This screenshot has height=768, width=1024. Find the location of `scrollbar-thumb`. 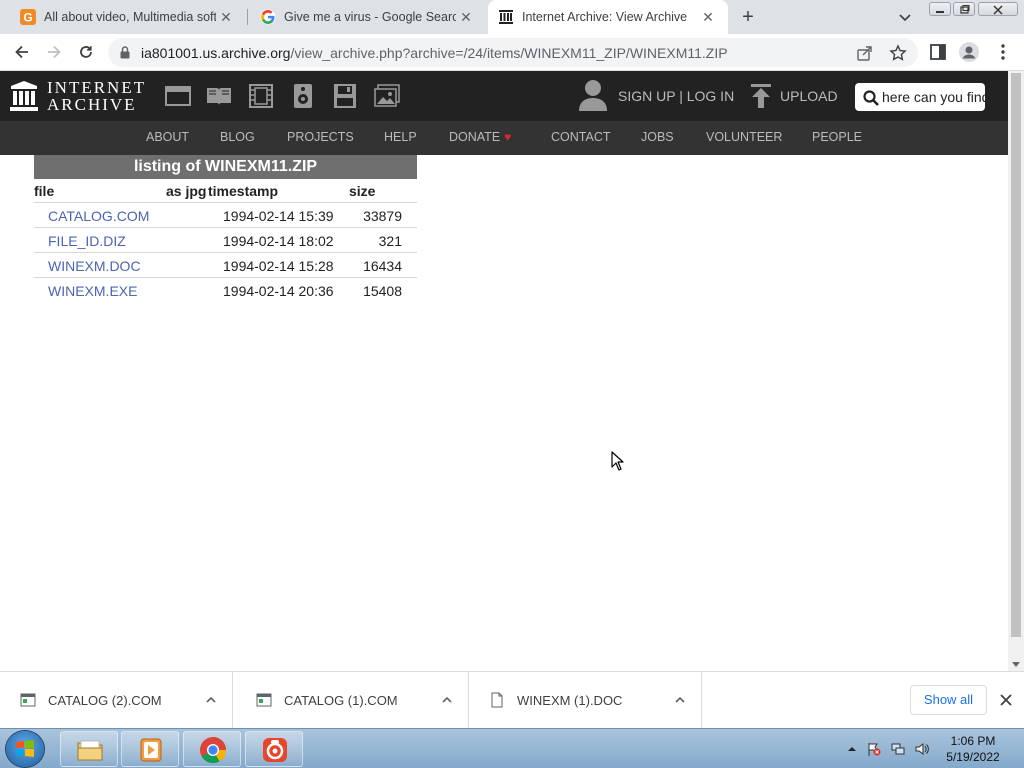

scrollbar-thumb is located at coordinates (1016, 355).